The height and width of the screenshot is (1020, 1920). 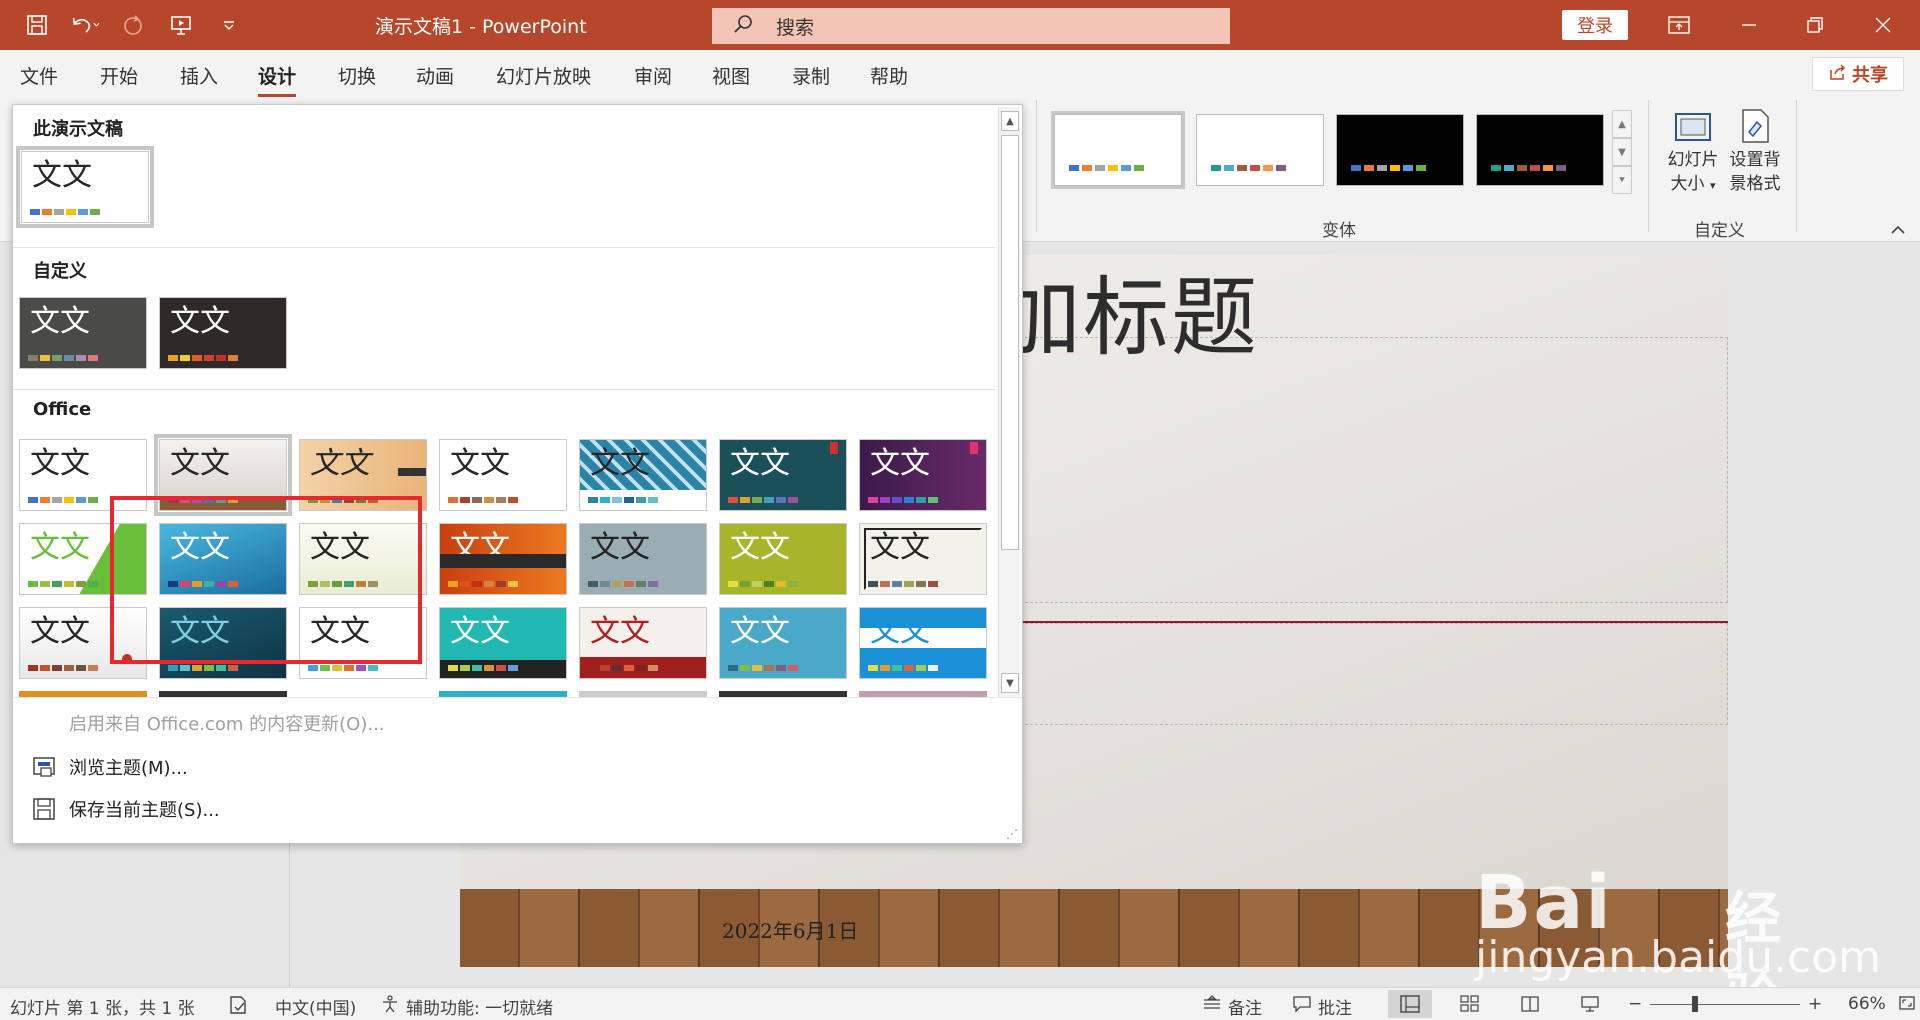 I want to click on tab-file: 文件, so click(x=39, y=75).